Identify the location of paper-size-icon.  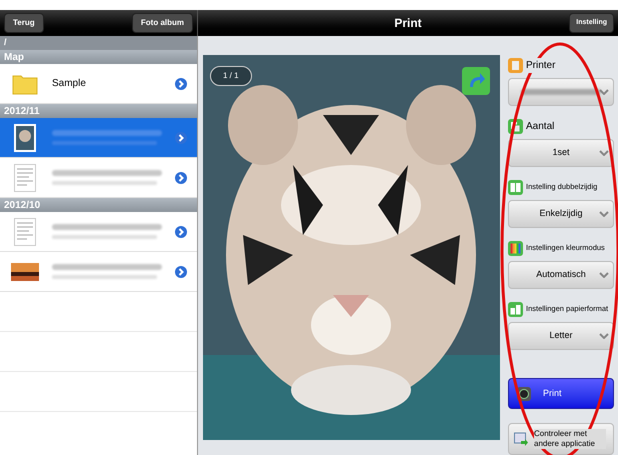
(515, 309).